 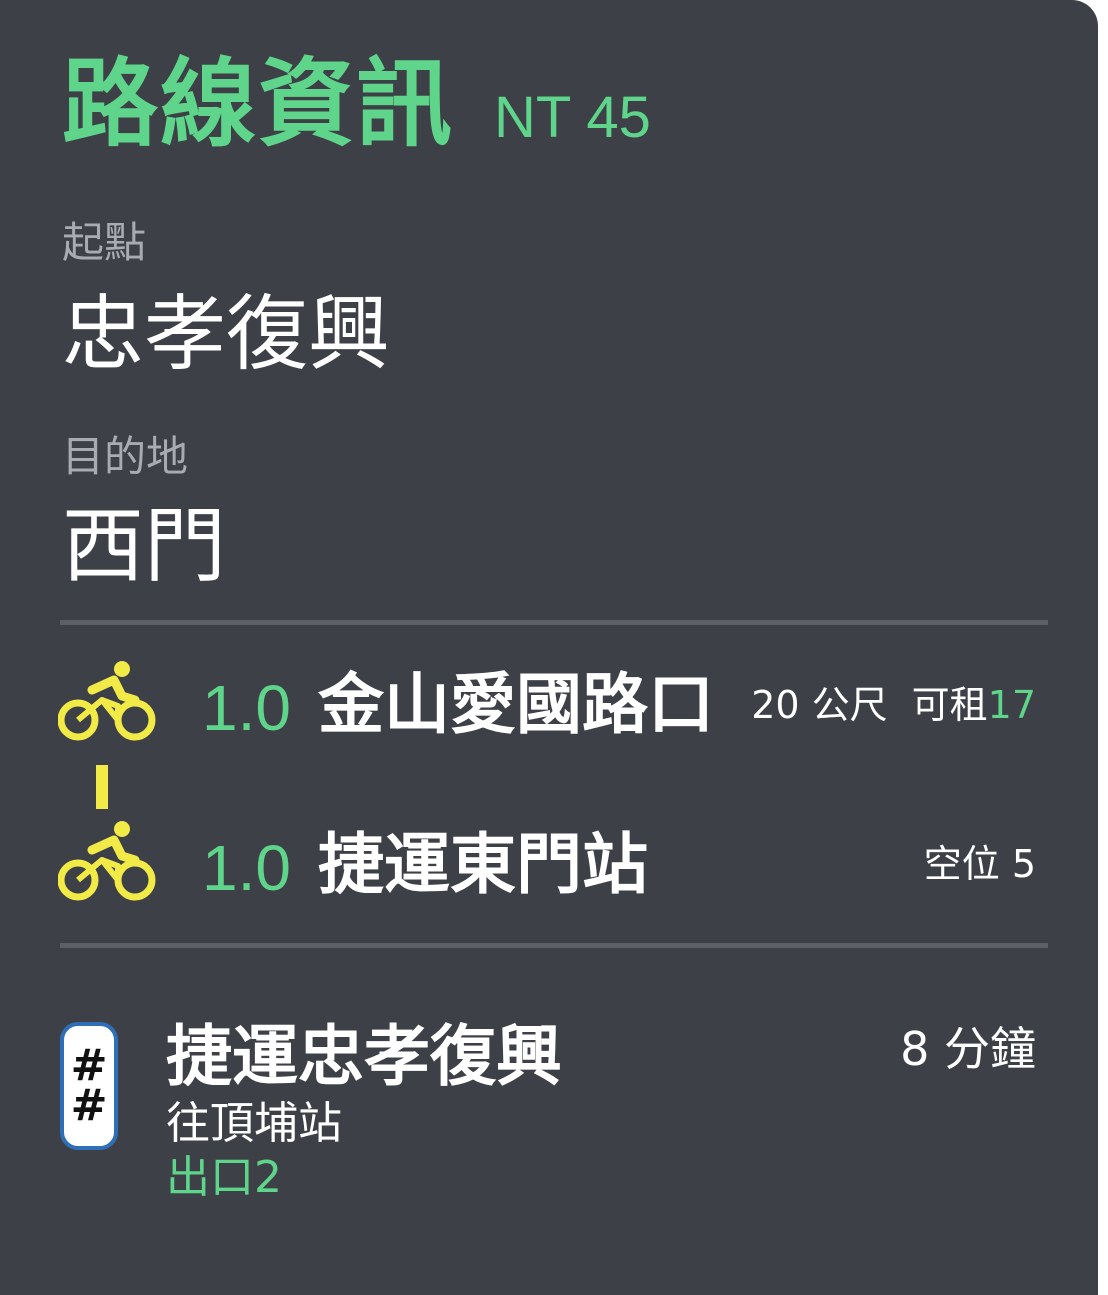 What do you see at coordinates (102, 787) in the screenshot?
I see `segment-connector` at bounding box center [102, 787].